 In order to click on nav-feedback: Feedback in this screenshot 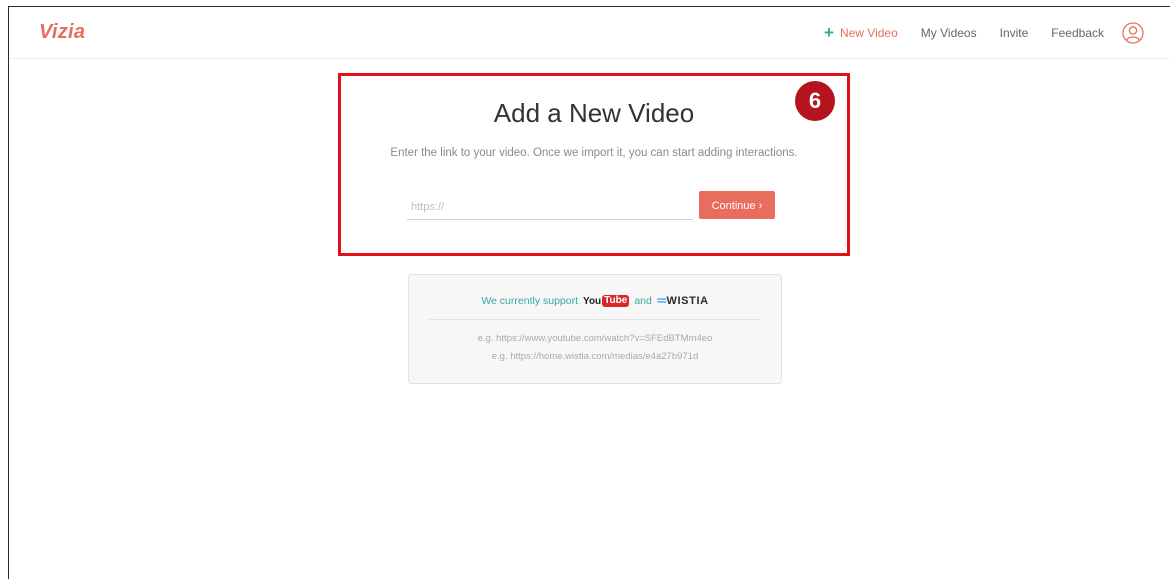, I will do `click(1077, 33)`.